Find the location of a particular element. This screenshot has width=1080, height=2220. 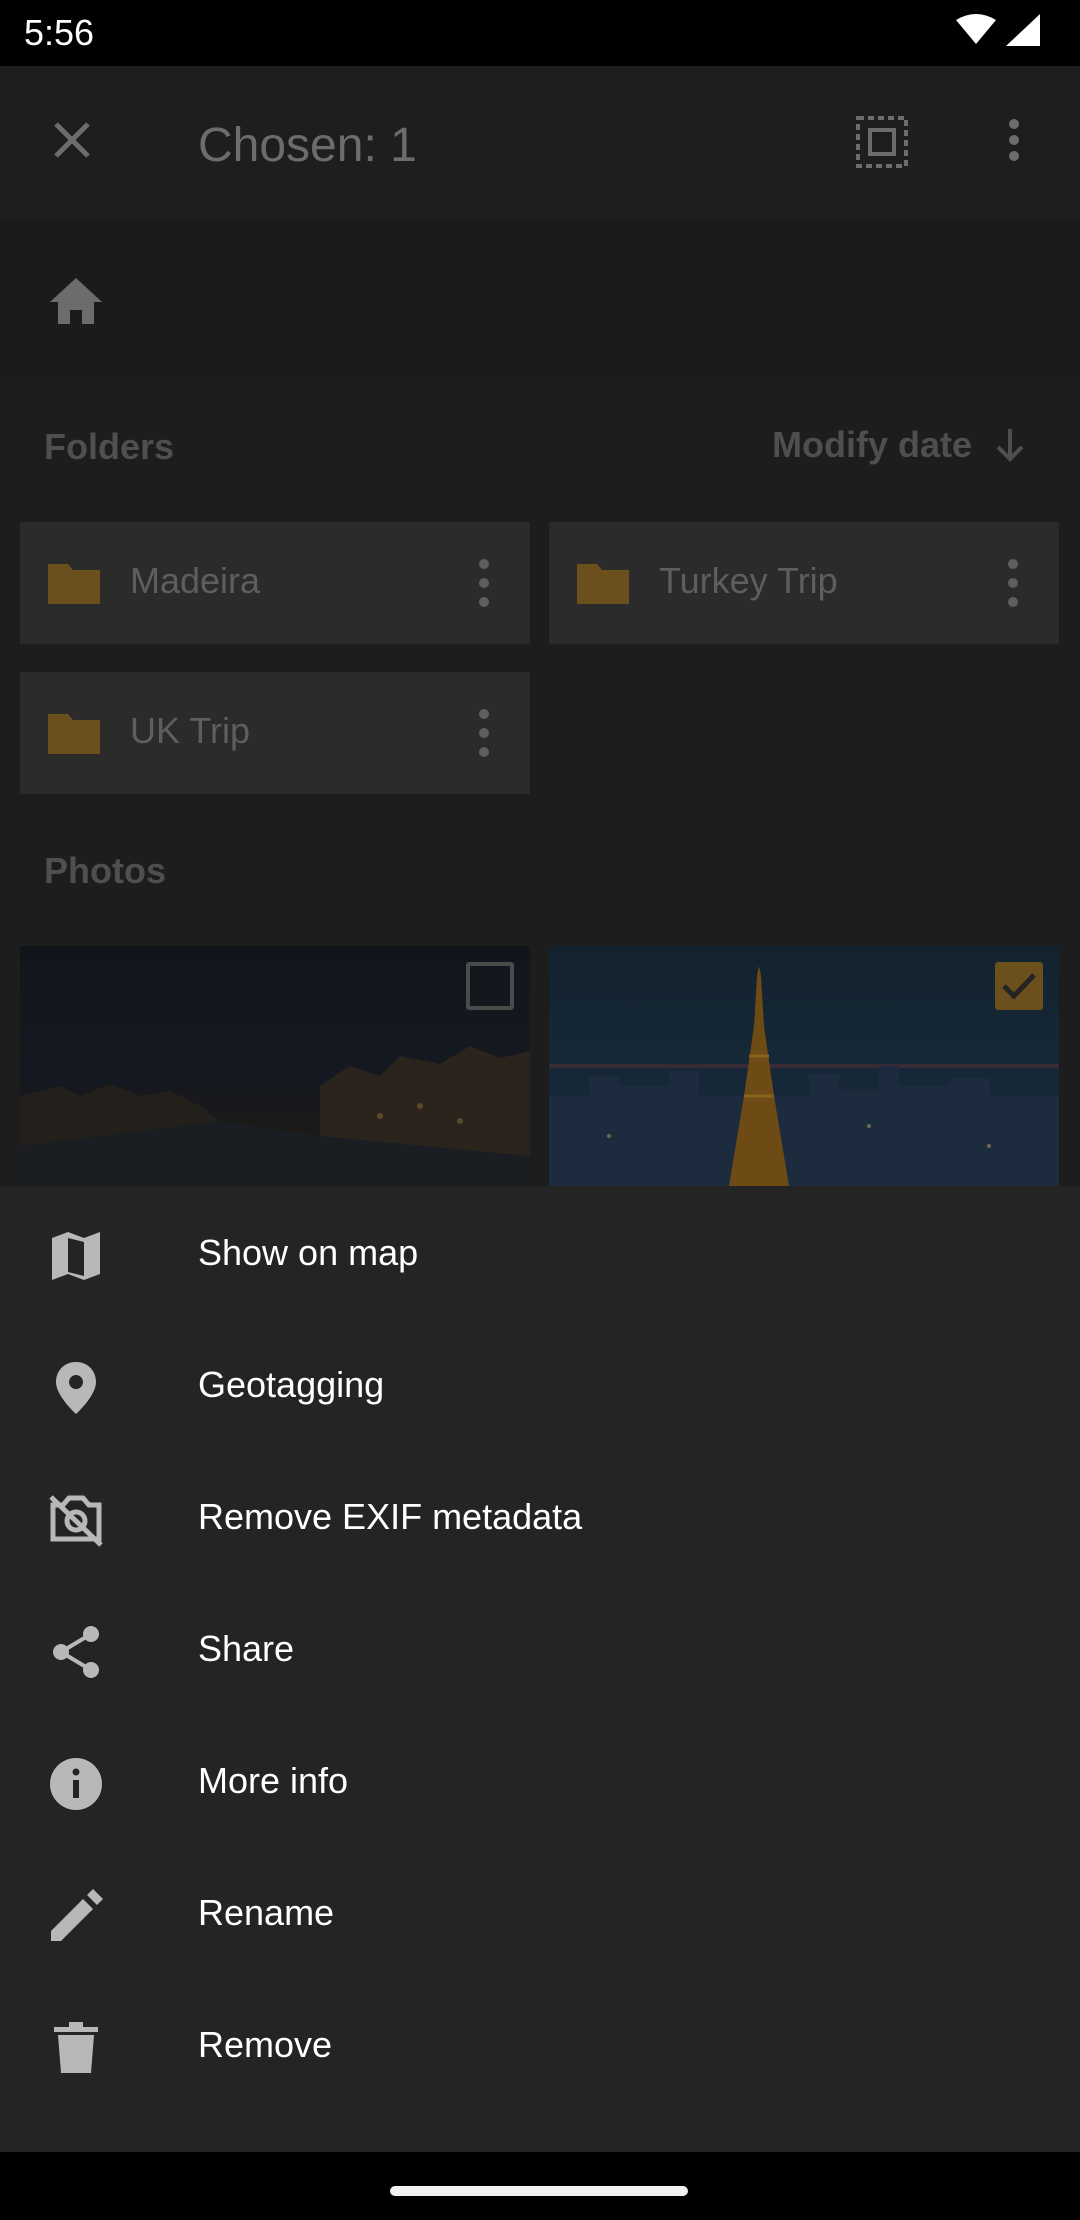

arrow-down-icon is located at coordinates (1010, 445).